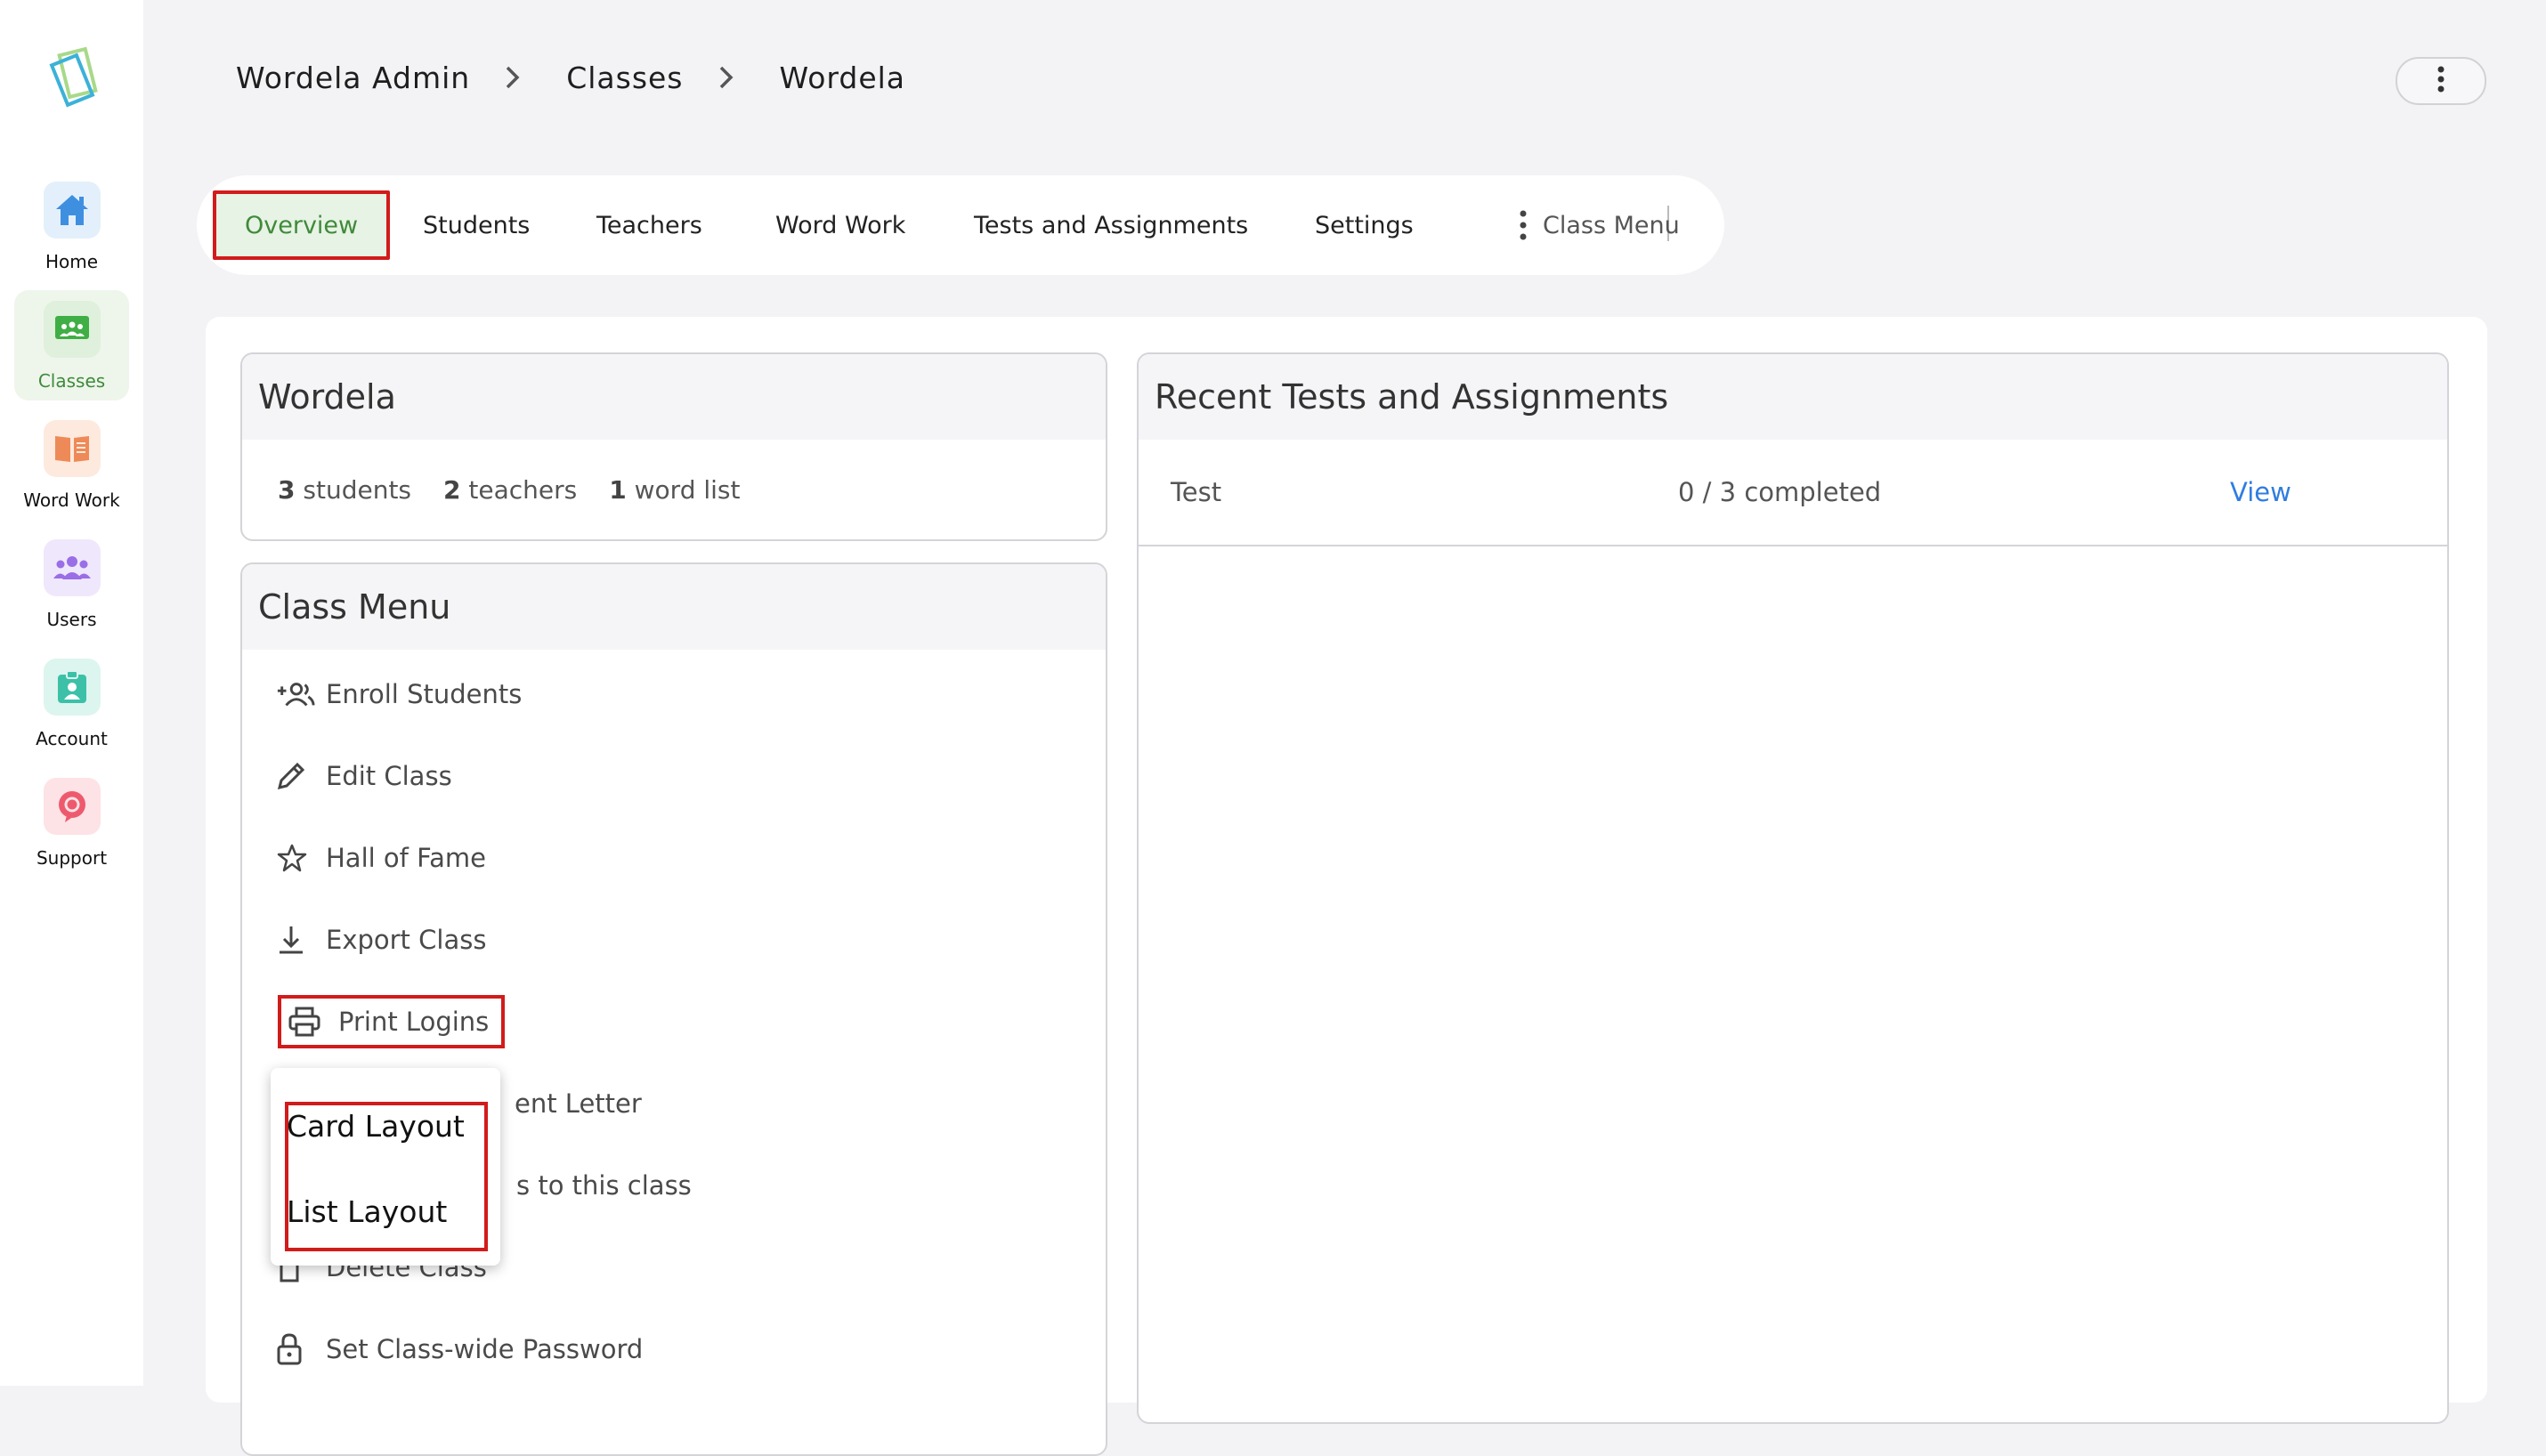  What do you see at coordinates (618, 489) in the screenshot?
I see `stat-count: 1` at bounding box center [618, 489].